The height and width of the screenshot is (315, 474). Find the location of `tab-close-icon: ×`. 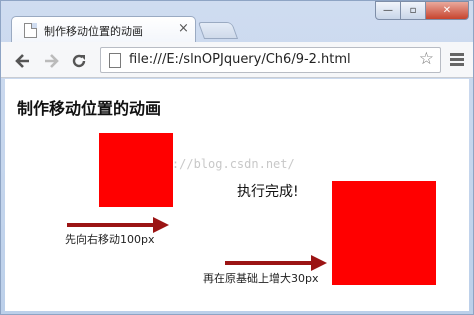

tab-close-icon: × is located at coordinates (183, 29).